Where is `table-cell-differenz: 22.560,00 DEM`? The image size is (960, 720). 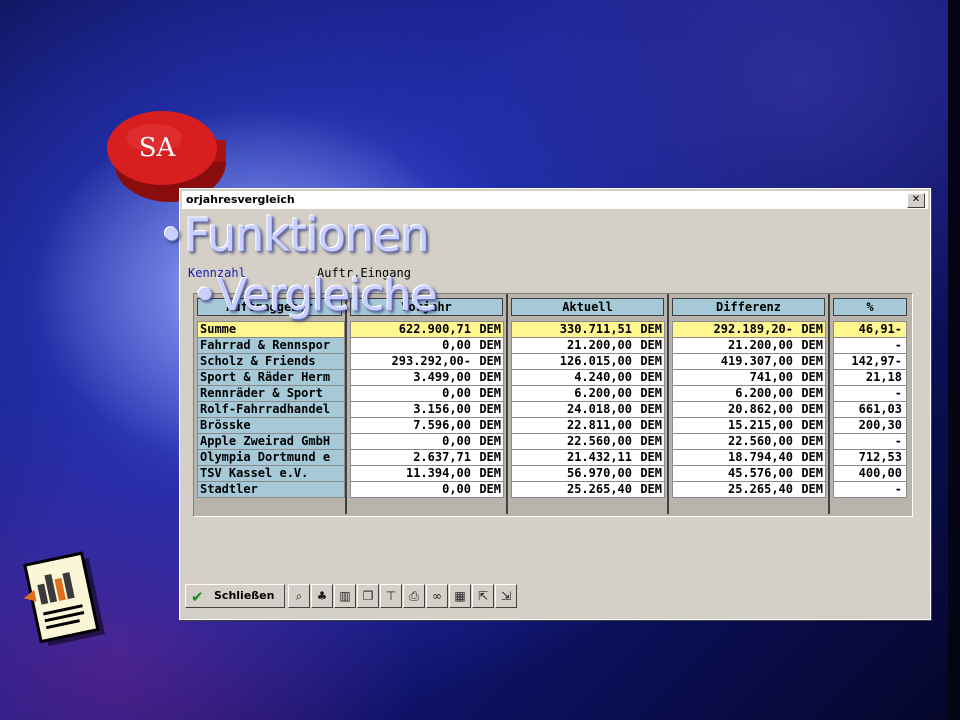
table-cell-differenz: 22.560,00 DEM is located at coordinates (749, 441).